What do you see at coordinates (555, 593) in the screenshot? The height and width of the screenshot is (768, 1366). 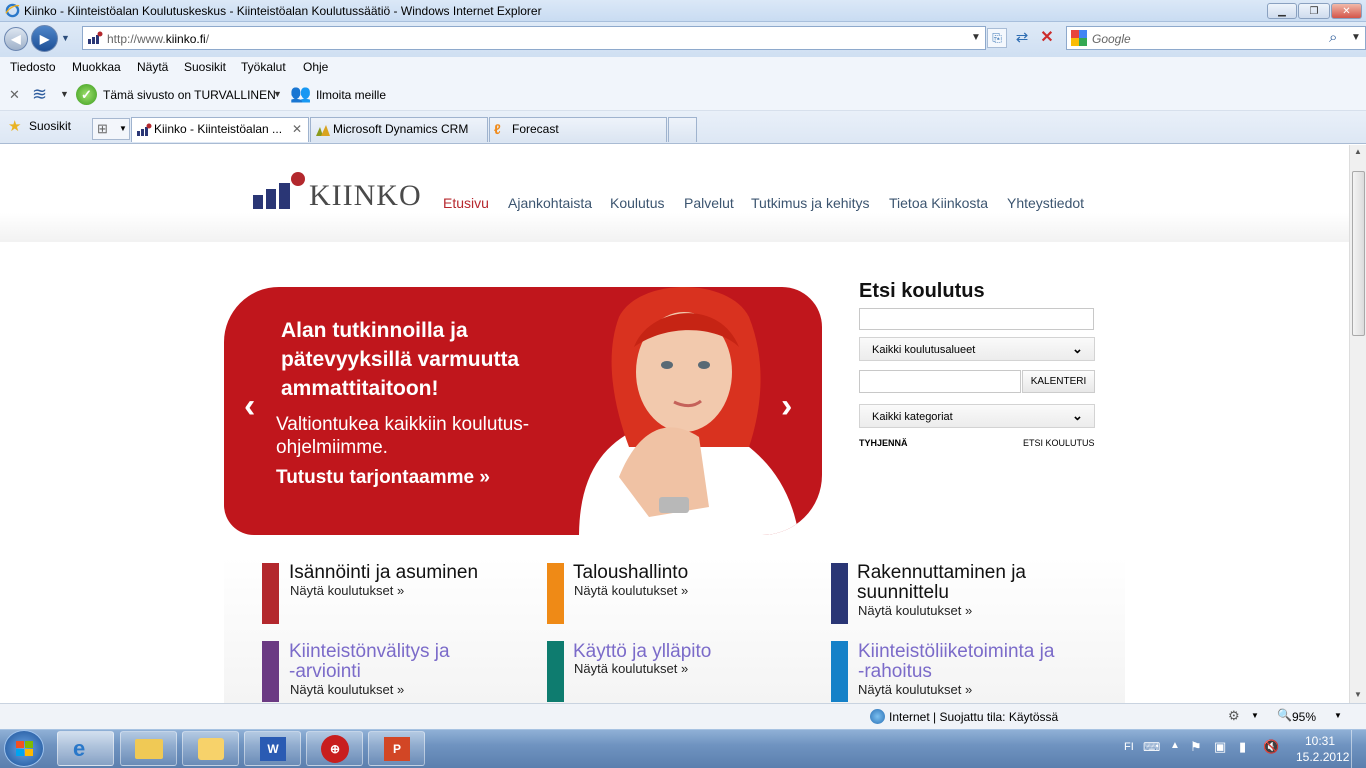 I see `category-color-bar` at bounding box center [555, 593].